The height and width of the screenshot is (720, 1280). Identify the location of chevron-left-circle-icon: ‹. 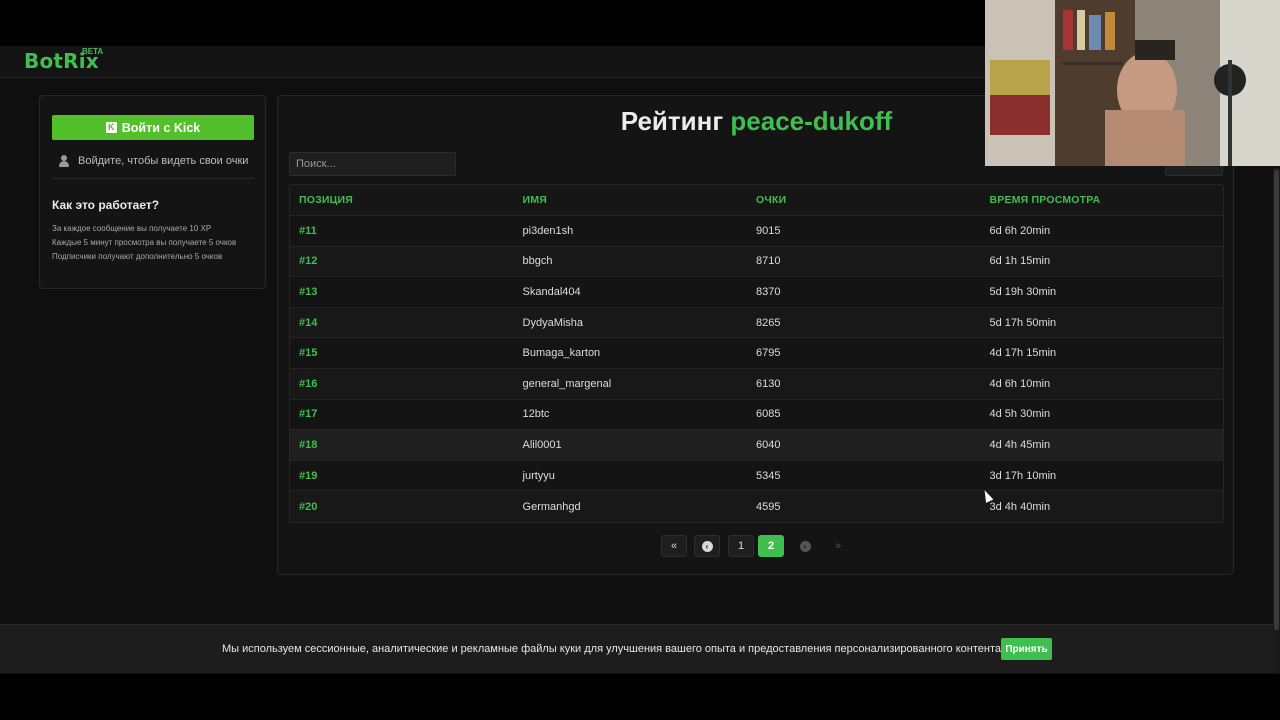
(707, 546).